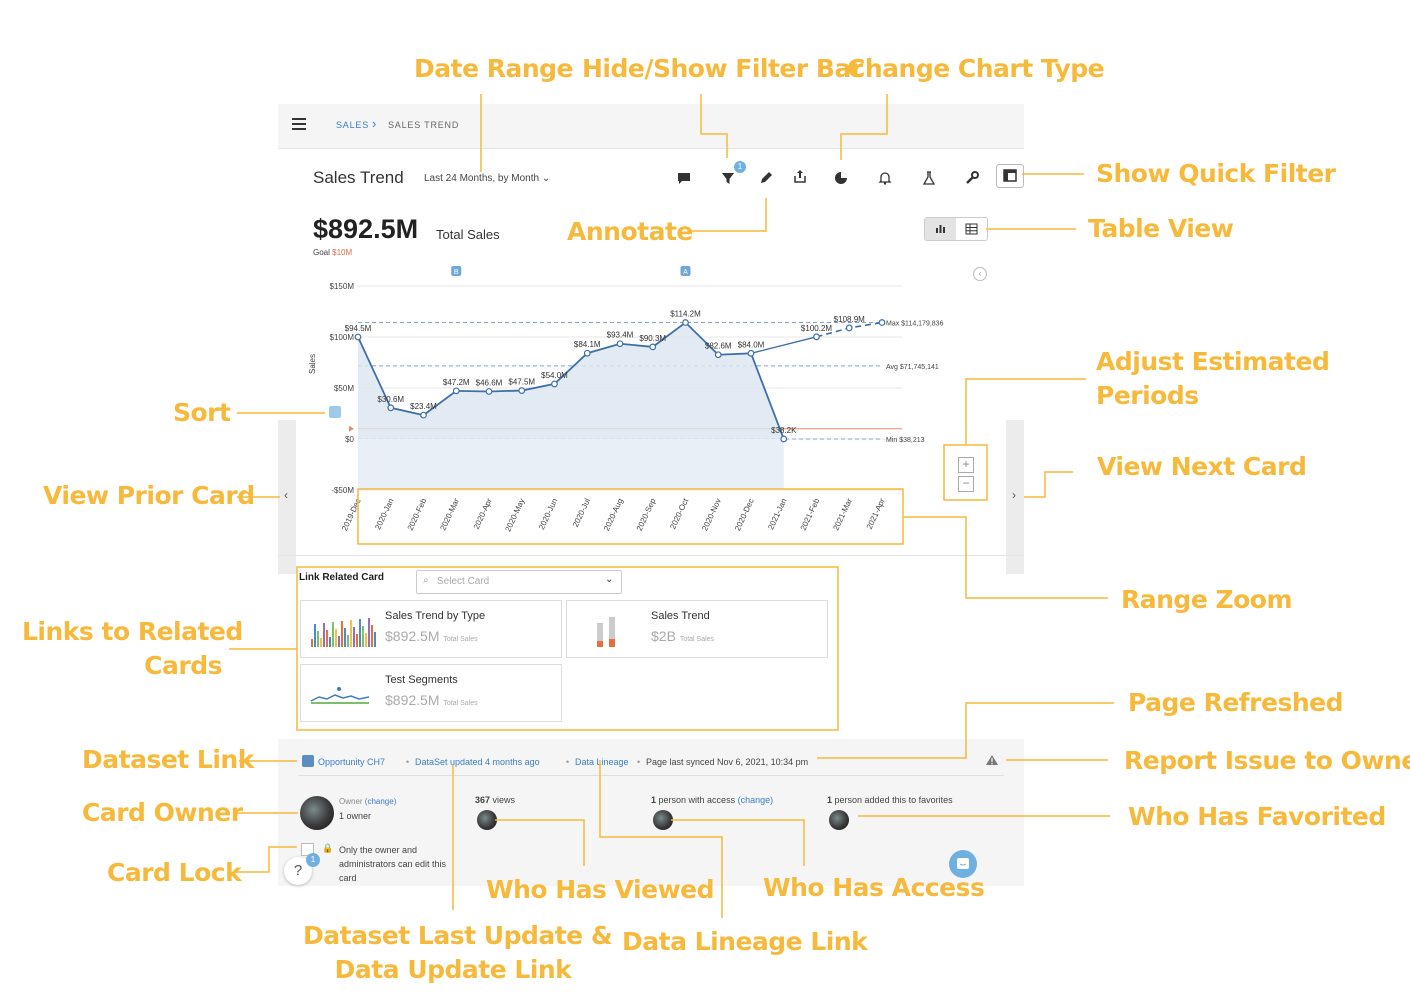 Image resolution: width=1410 pixels, height=1002 pixels. Describe the element at coordinates (685, 314) in the screenshot. I see `data-label: $114.2M` at that location.